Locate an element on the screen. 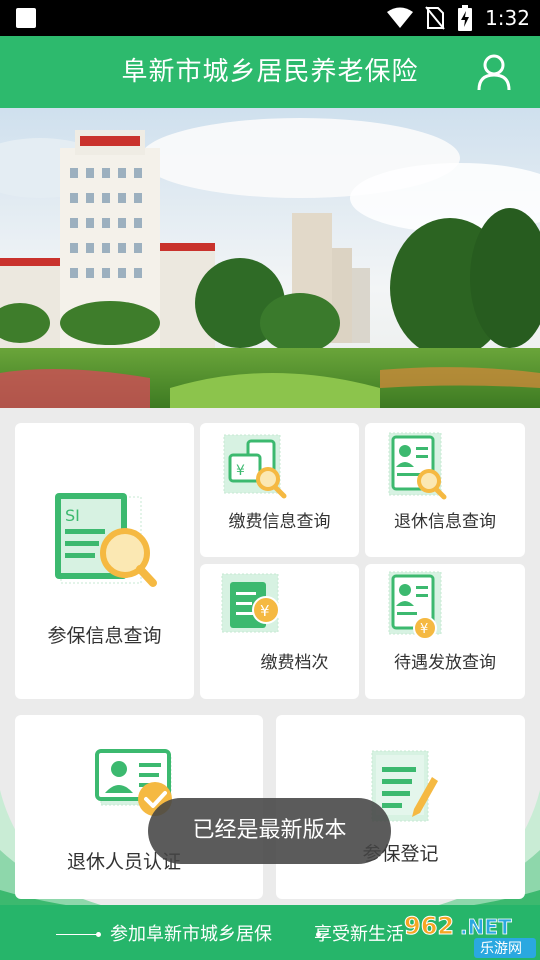  user-icon is located at coordinates (494, 72).